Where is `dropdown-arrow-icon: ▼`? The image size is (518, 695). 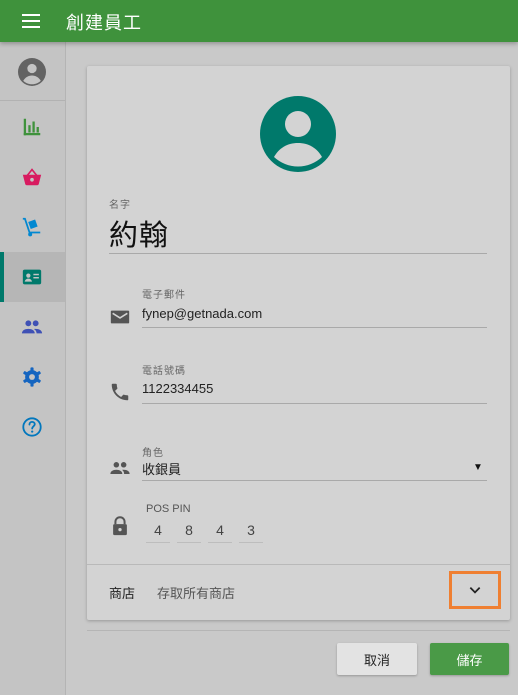
dropdown-arrow-icon: ▼ is located at coordinates (478, 467).